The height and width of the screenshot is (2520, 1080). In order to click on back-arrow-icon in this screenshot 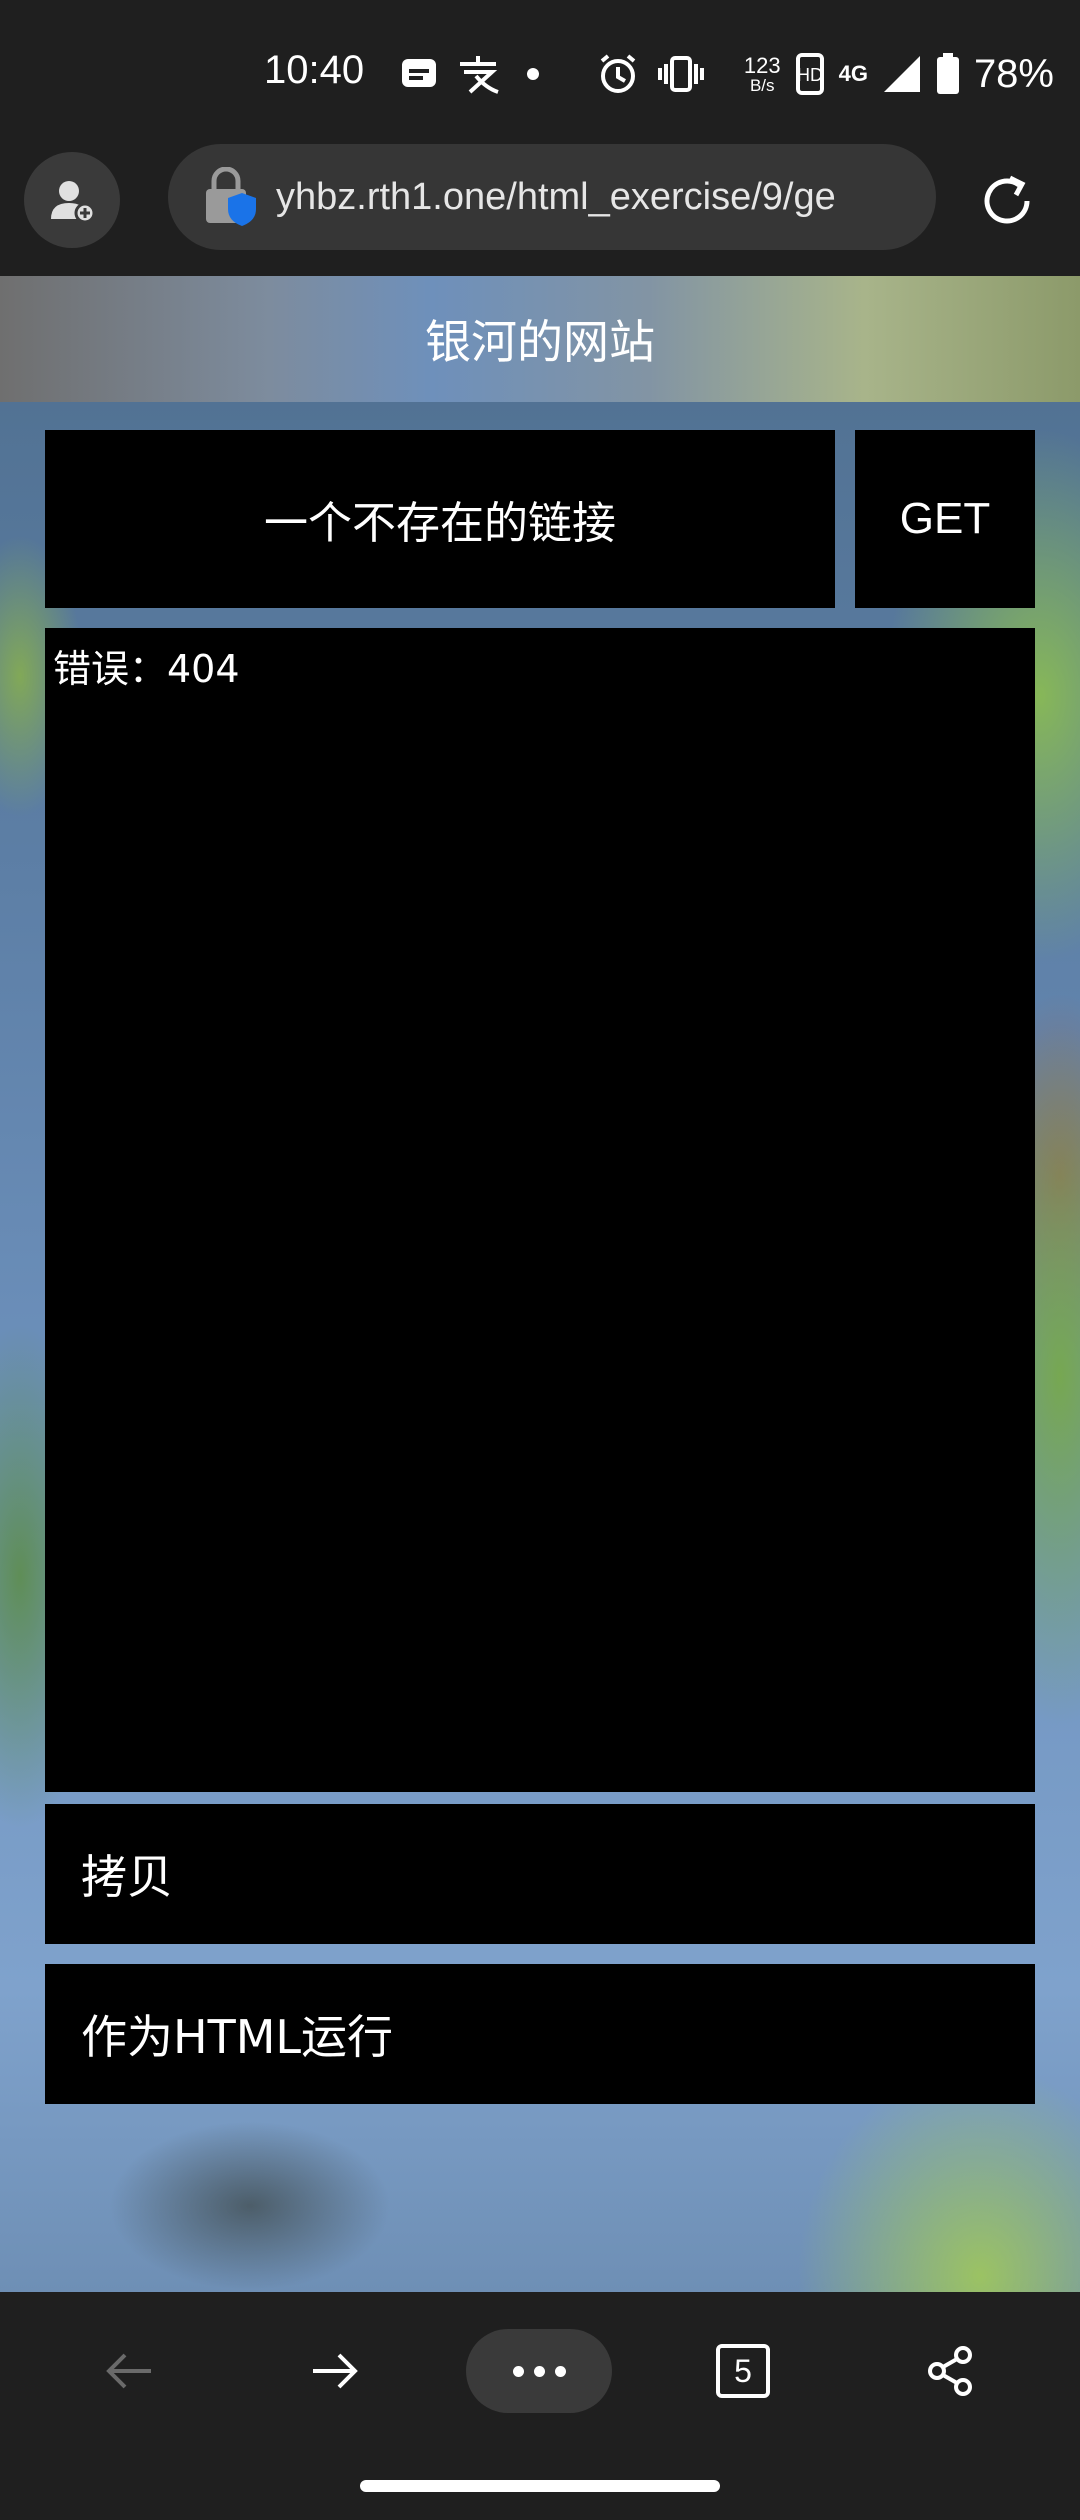, I will do `click(128, 2371)`.